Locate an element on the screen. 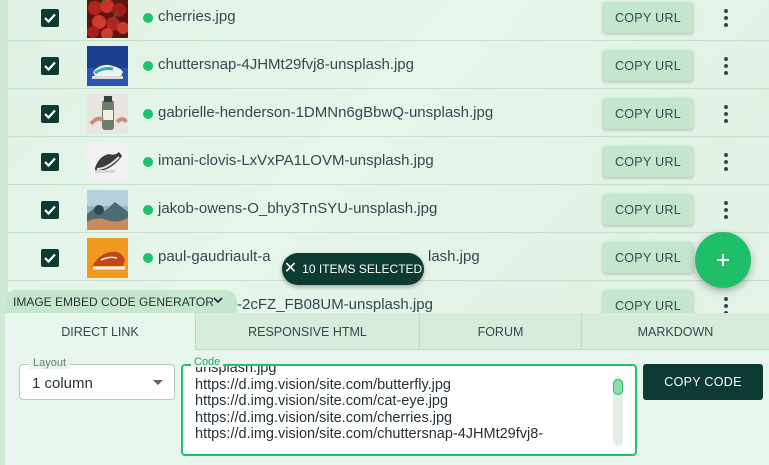 This screenshot has height=465, width=769. close-icon: ✕ is located at coordinates (290, 269).